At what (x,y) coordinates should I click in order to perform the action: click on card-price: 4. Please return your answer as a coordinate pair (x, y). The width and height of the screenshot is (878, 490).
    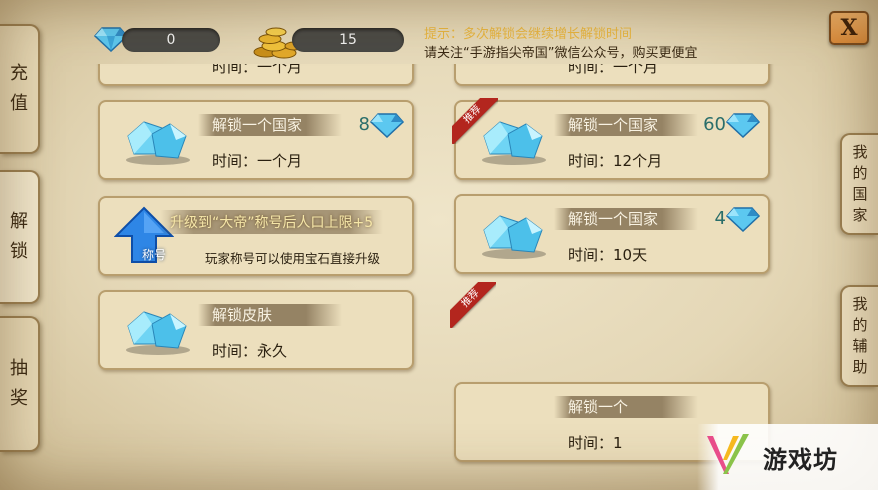
    Looking at the image, I should click on (720, 218).